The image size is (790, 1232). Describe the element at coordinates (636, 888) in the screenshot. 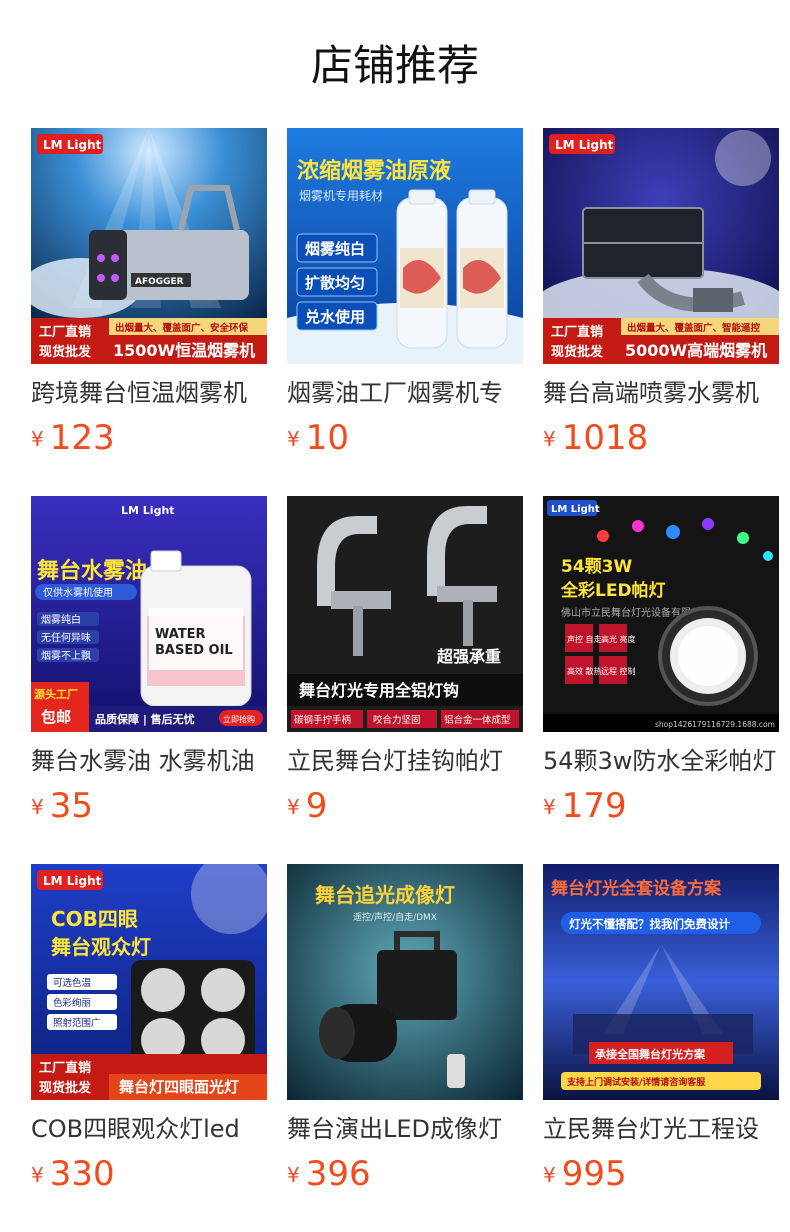

I see `image-headline: 舞台灯光全套设备方案` at that location.